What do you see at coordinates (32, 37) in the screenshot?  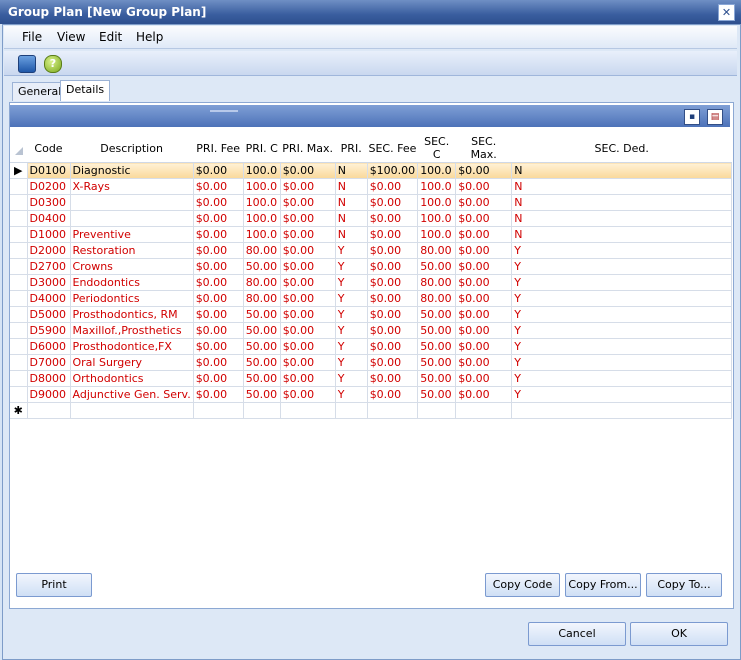 I see `menu-file: File` at bounding box center [32, 37].